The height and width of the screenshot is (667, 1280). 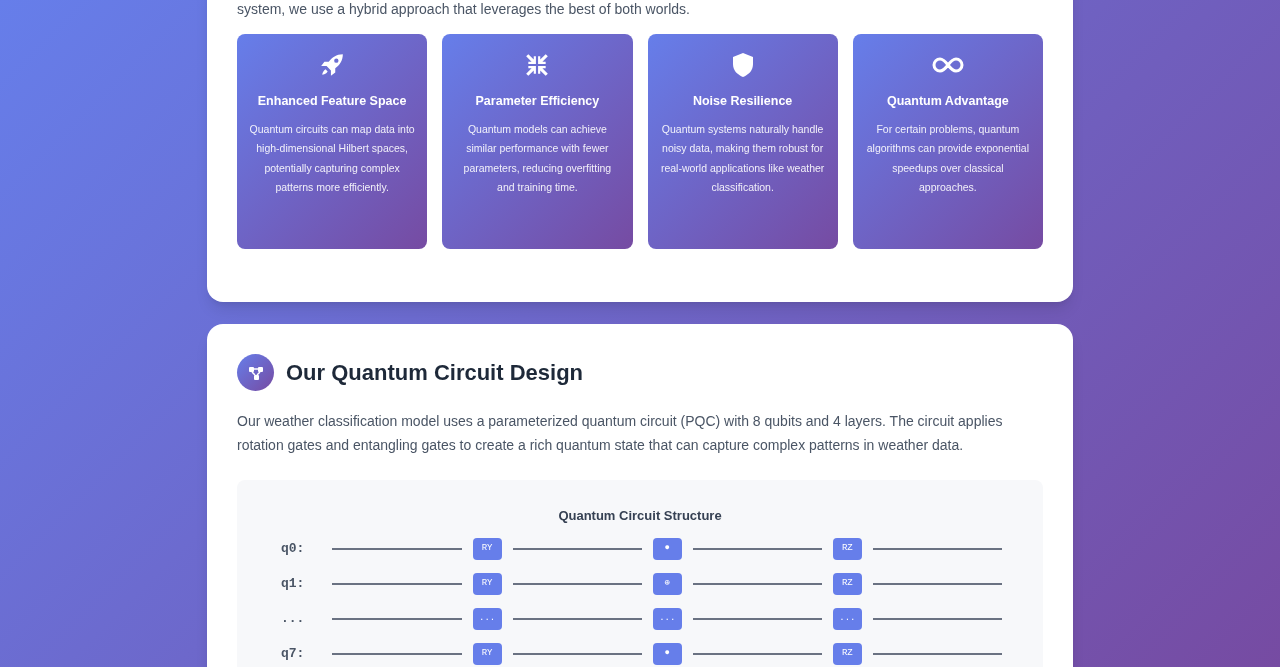 What do you see at coordinates (464, 9) in the screenshot?
I see `intro-text: system, we use a hybrid approach that leverages the best of both worlds.` at bounding box center [464, 9].